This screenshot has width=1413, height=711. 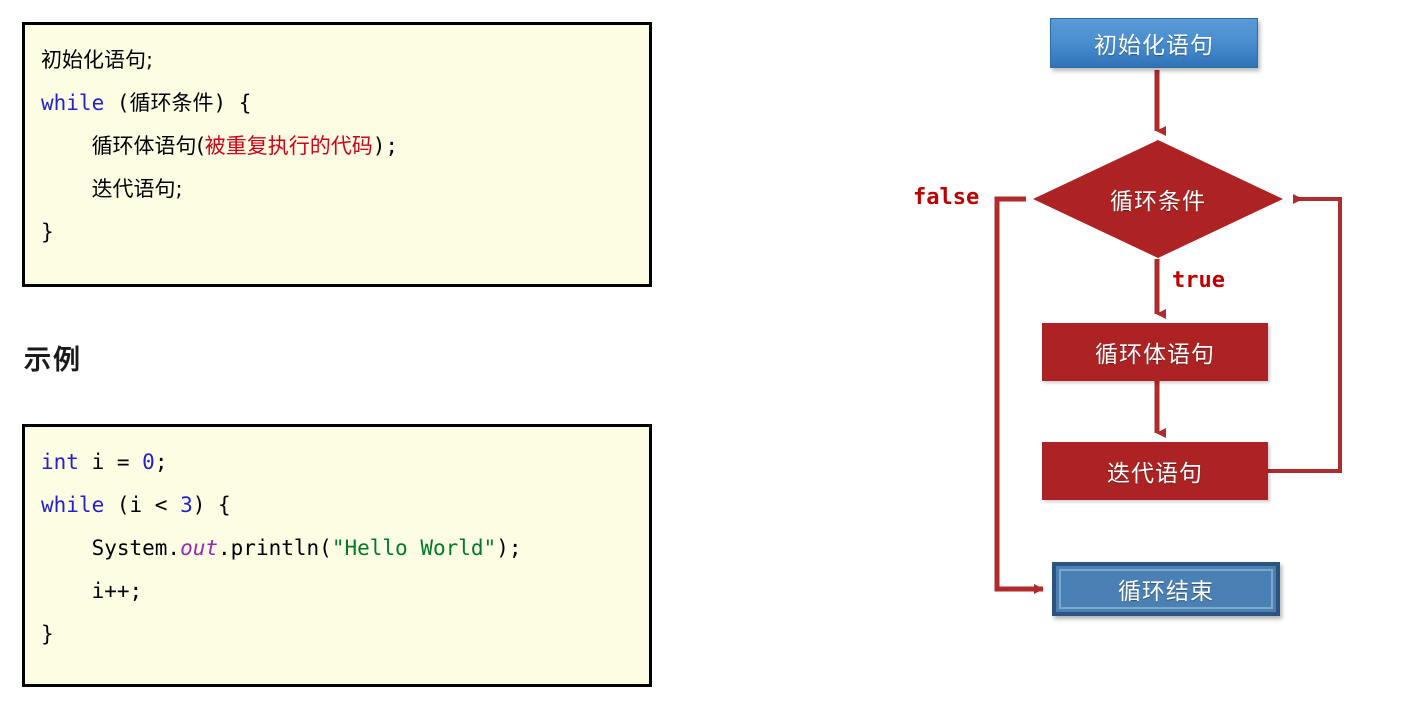 What do you see at coordinates (53, 360) in the screenshot?
I see `example-heading: 示例` at bounding box center [53, 360].